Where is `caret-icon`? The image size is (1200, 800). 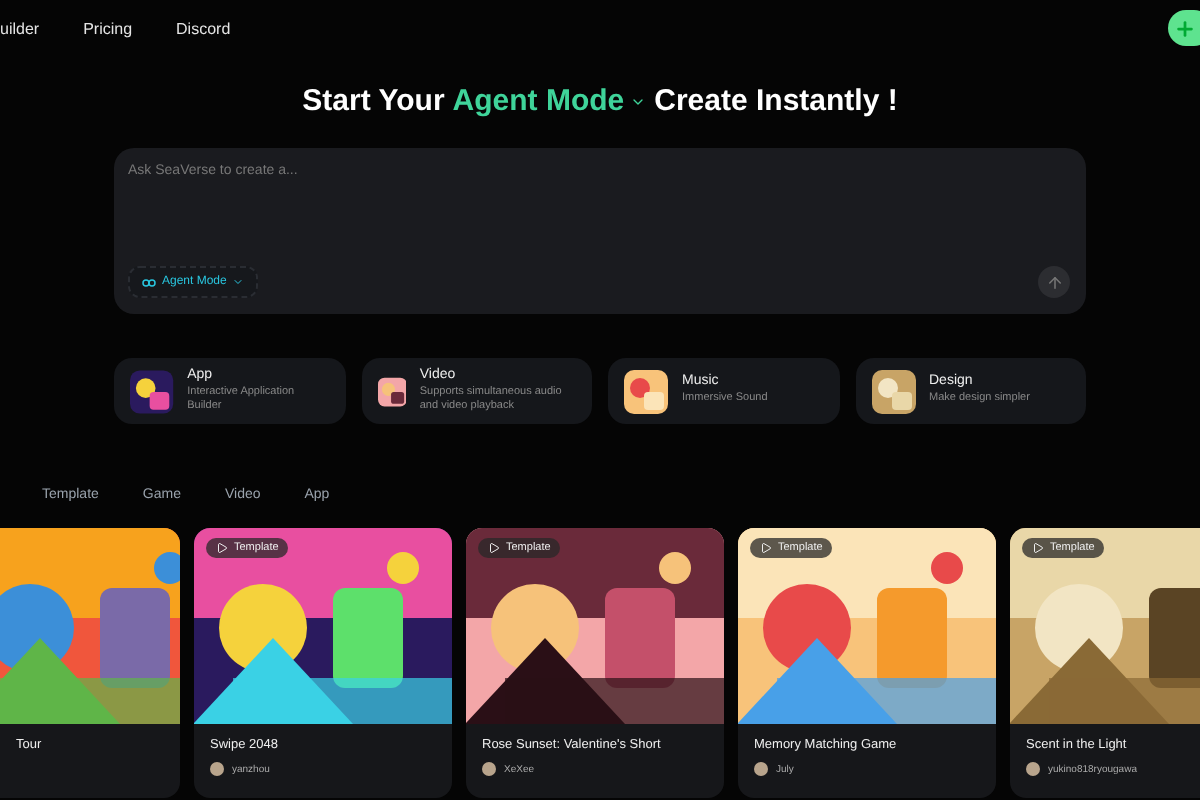 caret-icon is located at coordinates (238, 282).